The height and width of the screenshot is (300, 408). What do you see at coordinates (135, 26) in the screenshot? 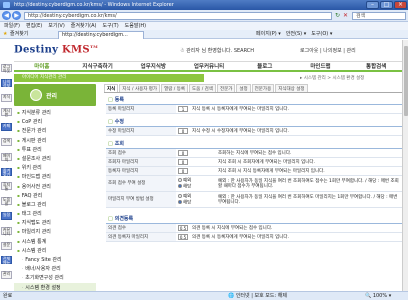
I see `menu-item: 도움말(H)` at bounding box center [135, 26].